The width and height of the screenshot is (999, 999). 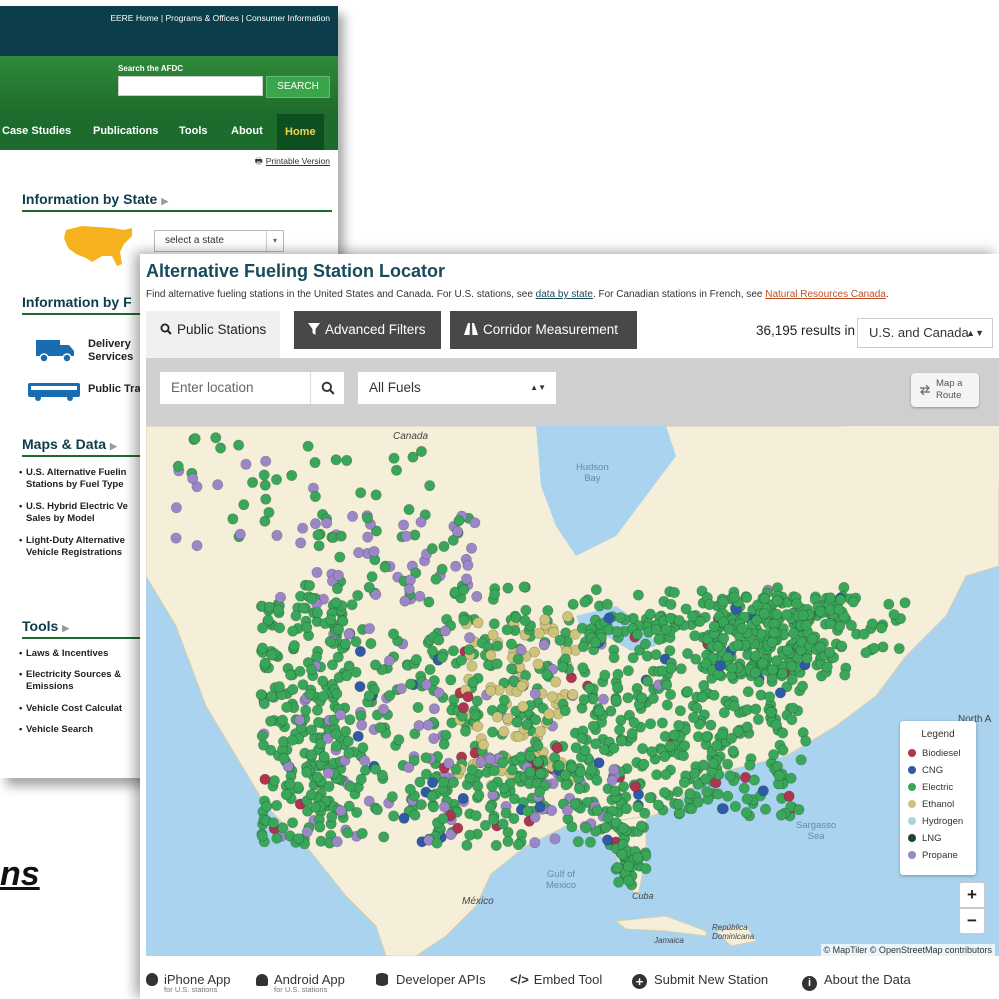 I want to click on tab-public-stations: Public Stations, so click(x=213, y=335).